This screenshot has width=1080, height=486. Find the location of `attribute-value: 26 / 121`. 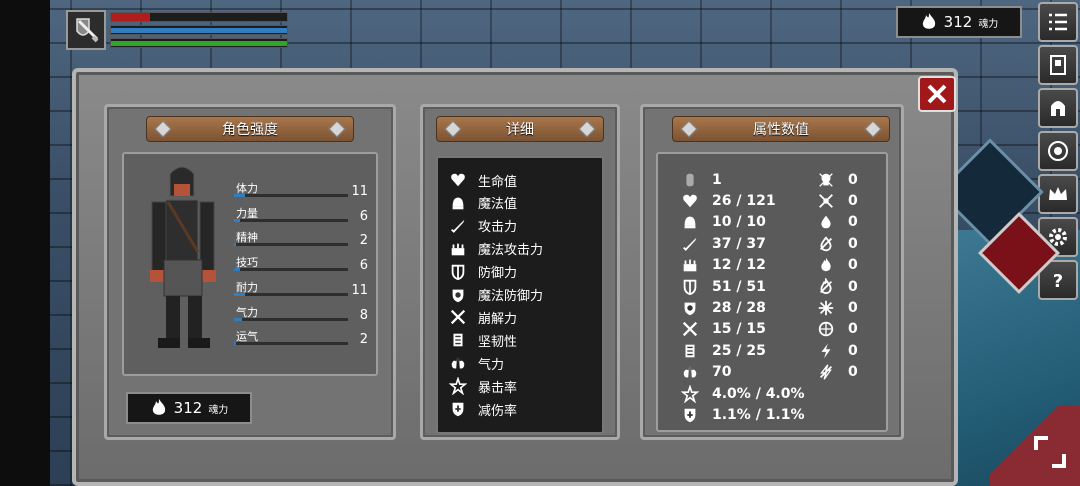

attribute-value: 26 / 121 is located at coordinates (744, 200).